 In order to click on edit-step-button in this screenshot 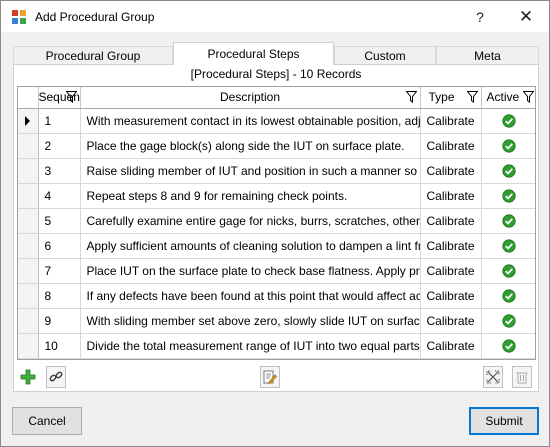, I will do `click(270, 377)`.